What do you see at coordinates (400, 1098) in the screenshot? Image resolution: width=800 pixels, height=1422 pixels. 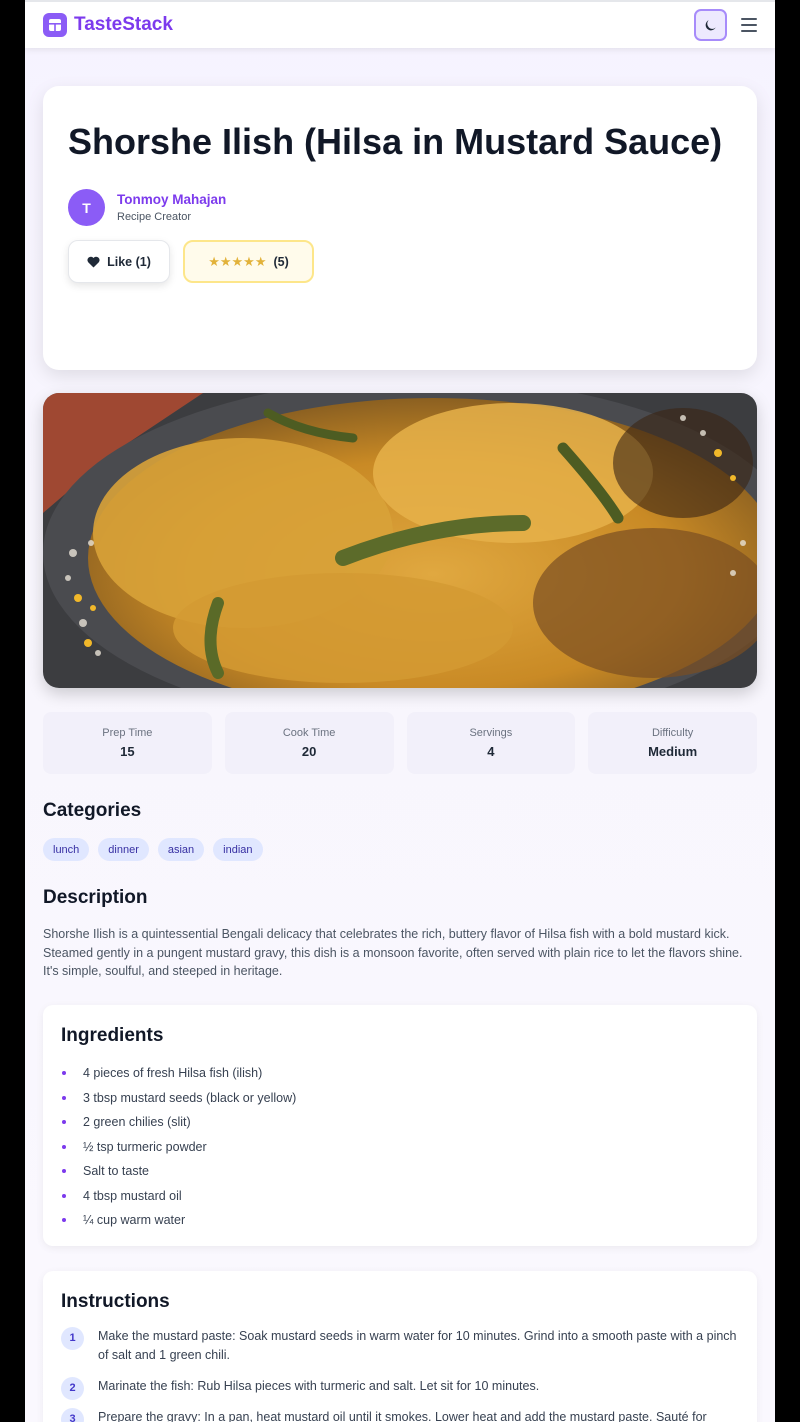 I see `list-item: 3 tbsp mustard seeds (black or yellow)` at bounding box center [400, 1098].